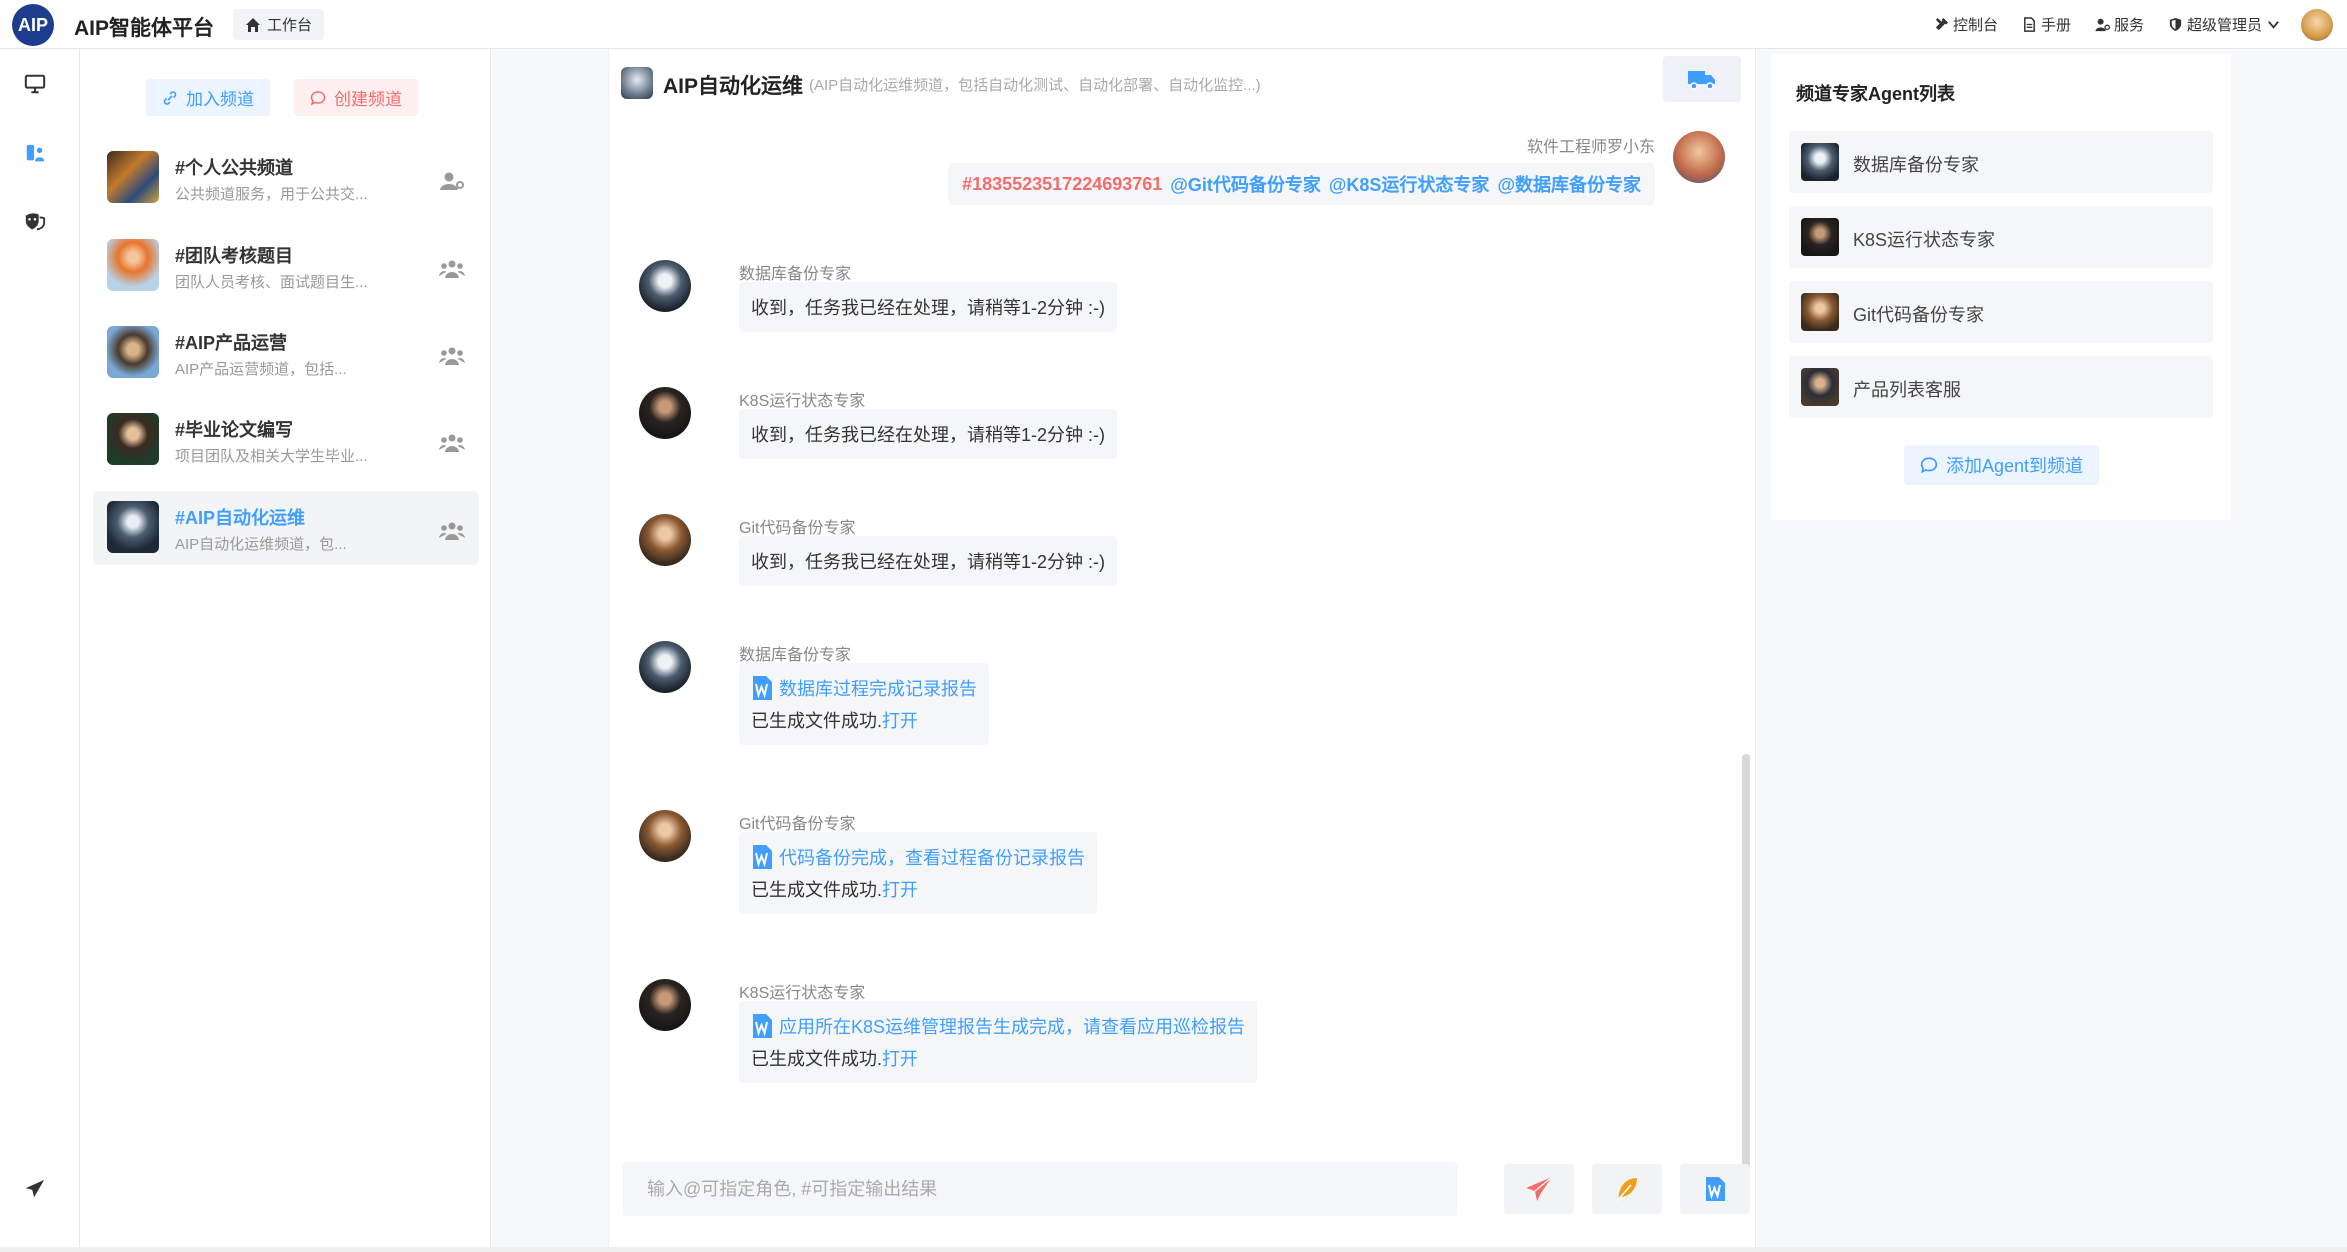 The height and width of the screenshot is (1252, 2347). I want to click on file-link: 数据库过程完成记录报告, so click(864, 688).